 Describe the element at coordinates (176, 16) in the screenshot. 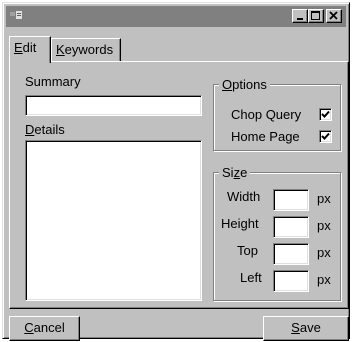

I see `title-bar` at that location.